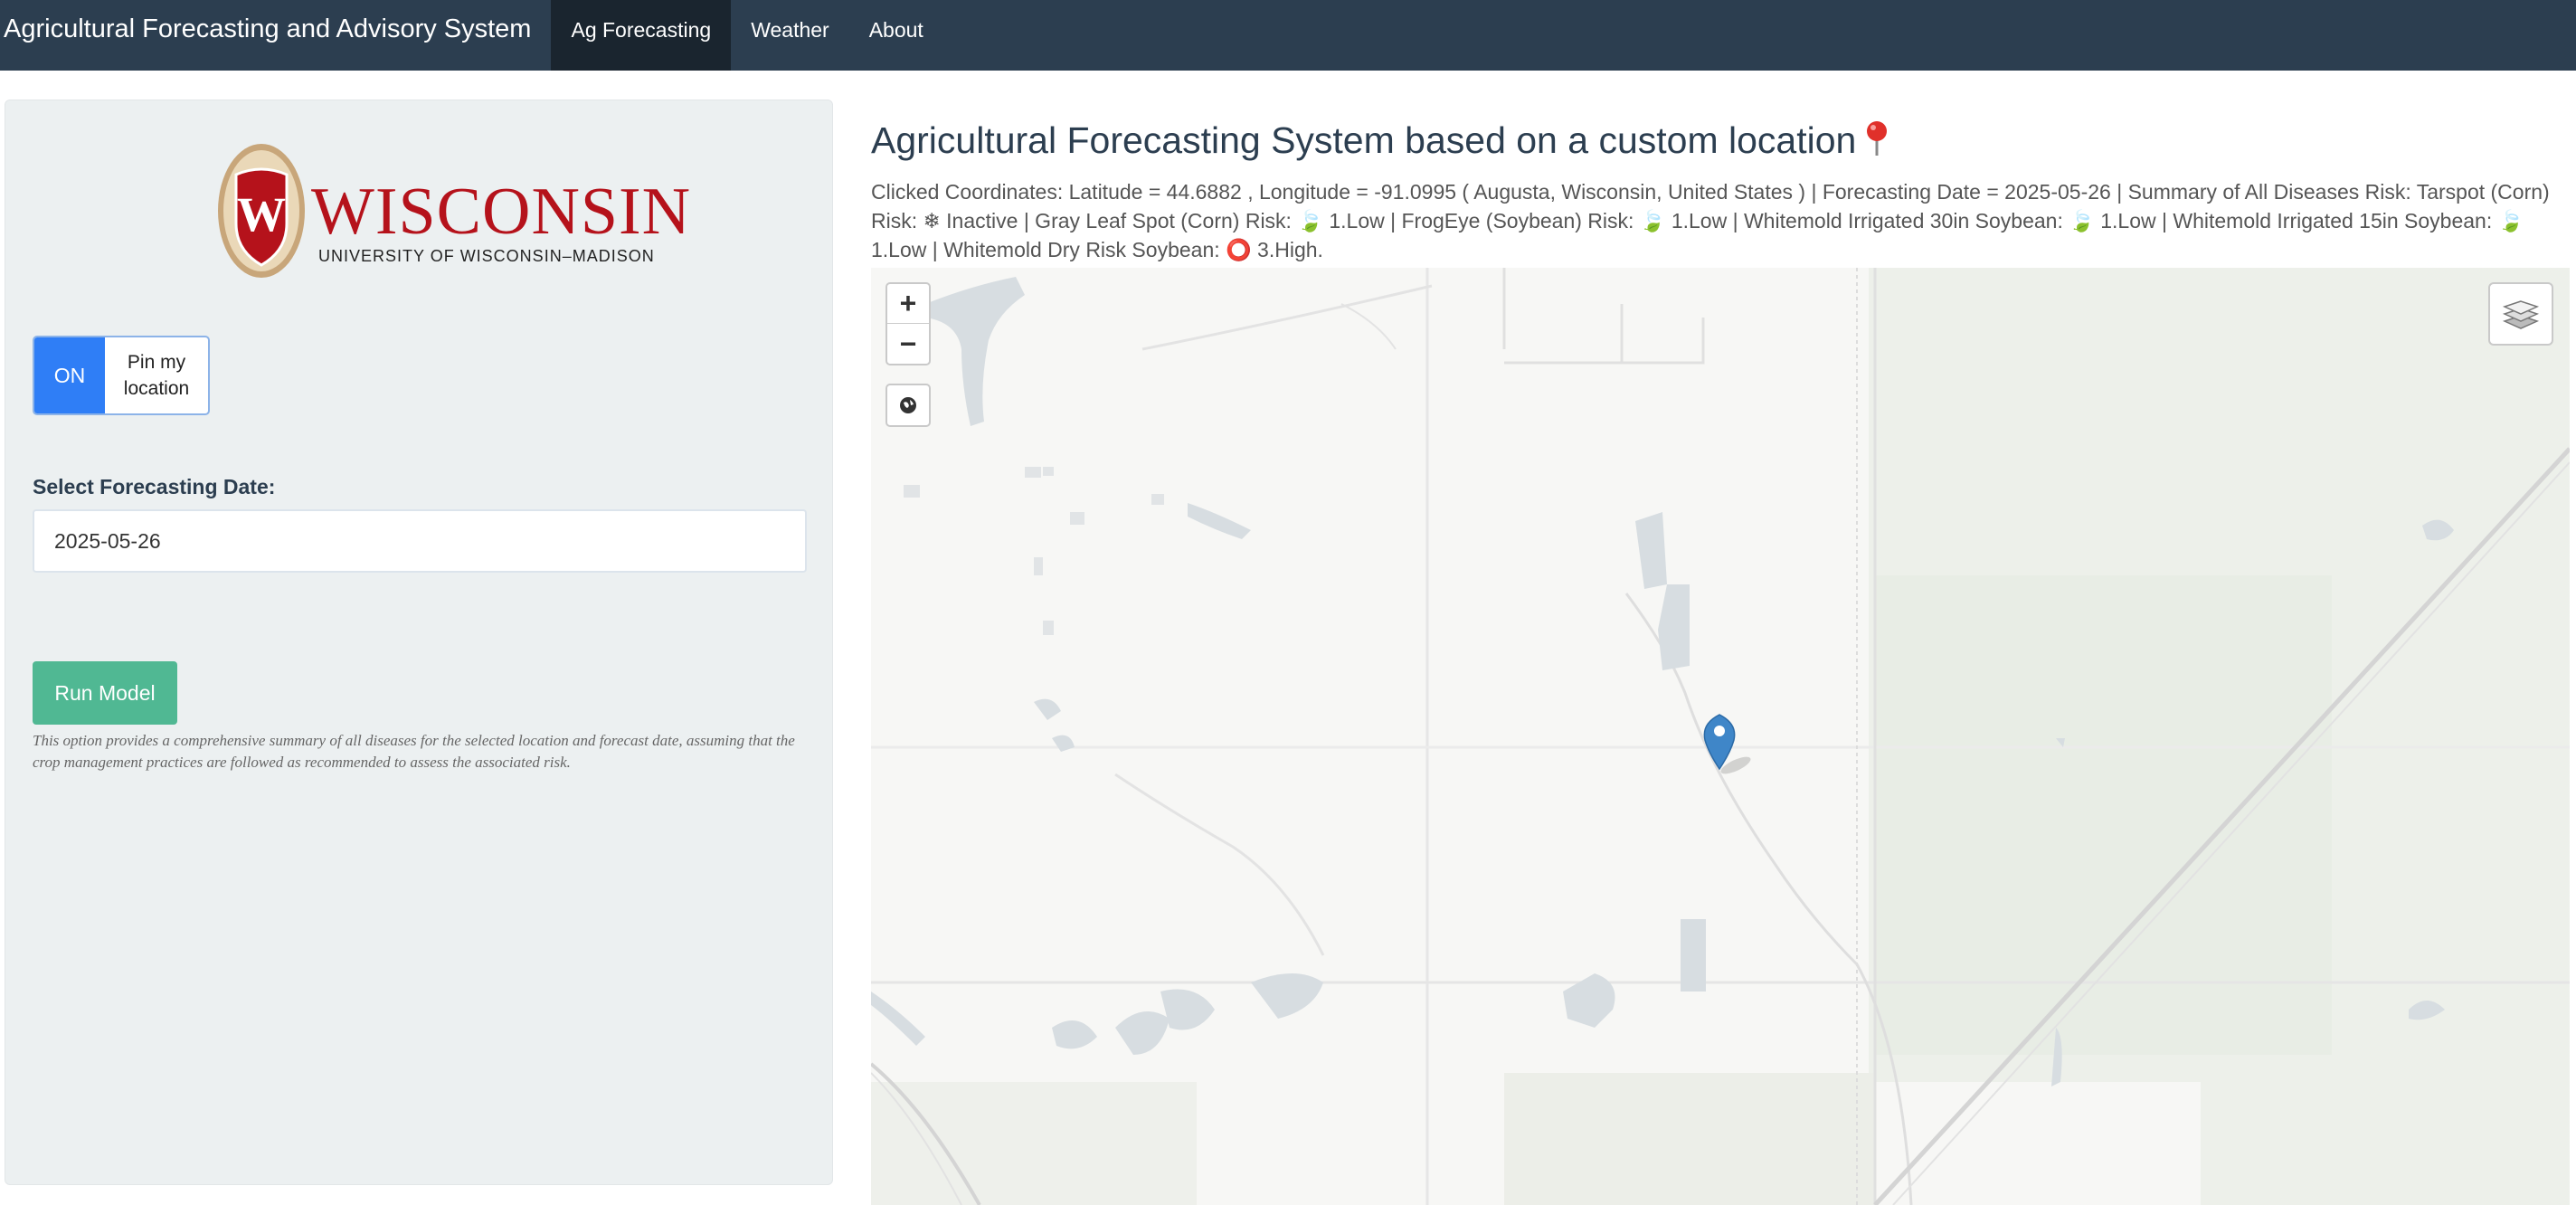 Image resolution: width=2576 pixels, height=1205 pixels. I want to click on zoom-in-button: +, so click(908, 304).